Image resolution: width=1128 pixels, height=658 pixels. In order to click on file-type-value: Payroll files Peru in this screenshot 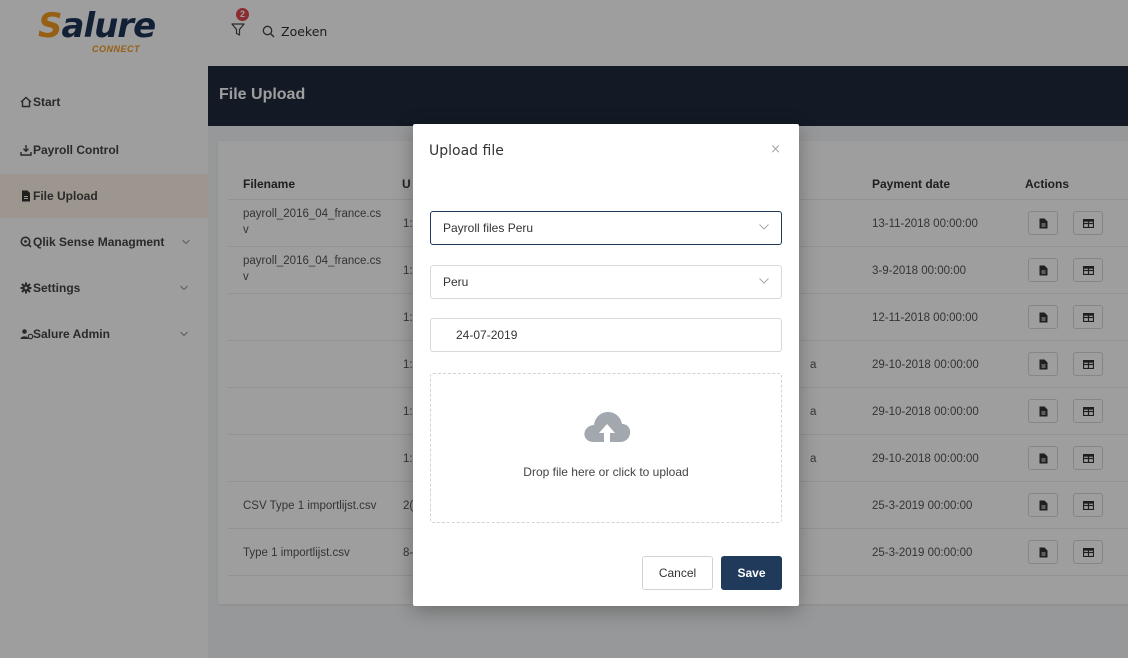, I will do `click(488, 228)`.